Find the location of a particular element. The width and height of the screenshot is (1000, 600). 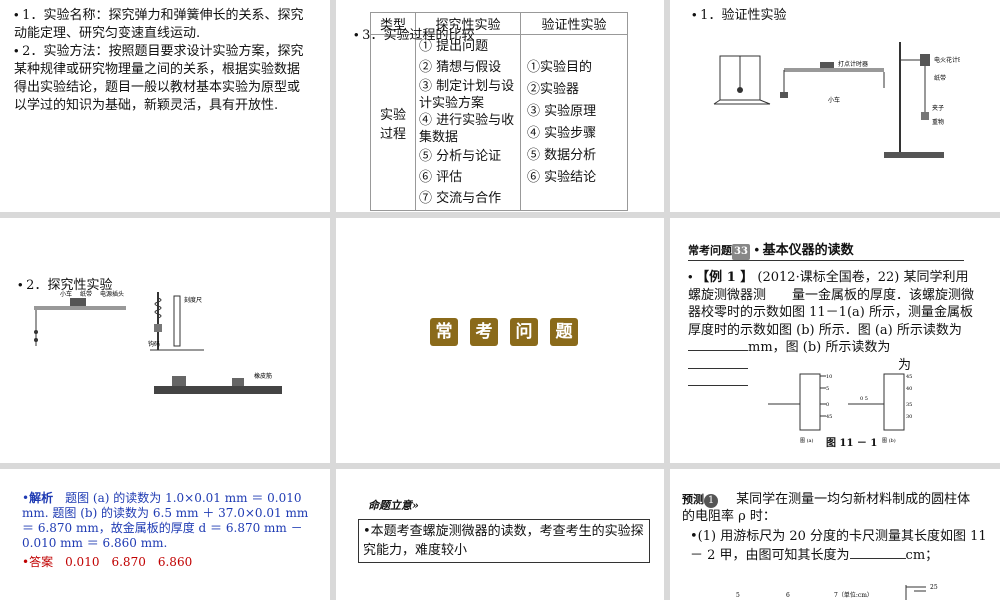

slide-8: 命题立意» •本题考查螺旋测微器的读数，考查考生的实验探究能力，难度较小 is located at coordinates (500, 534).